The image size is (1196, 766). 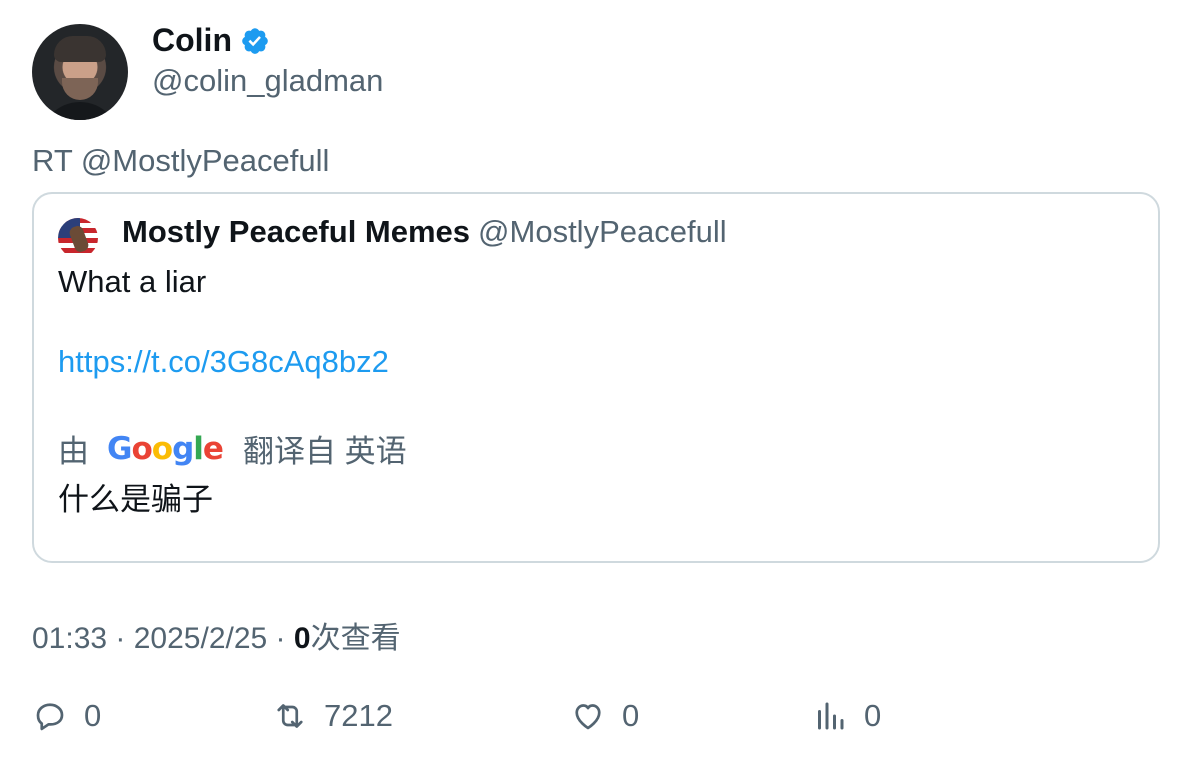 What do you see at coordinates (588, 717) in the screenshot?
I see `heart-icon` at bounding box center [588, 717].